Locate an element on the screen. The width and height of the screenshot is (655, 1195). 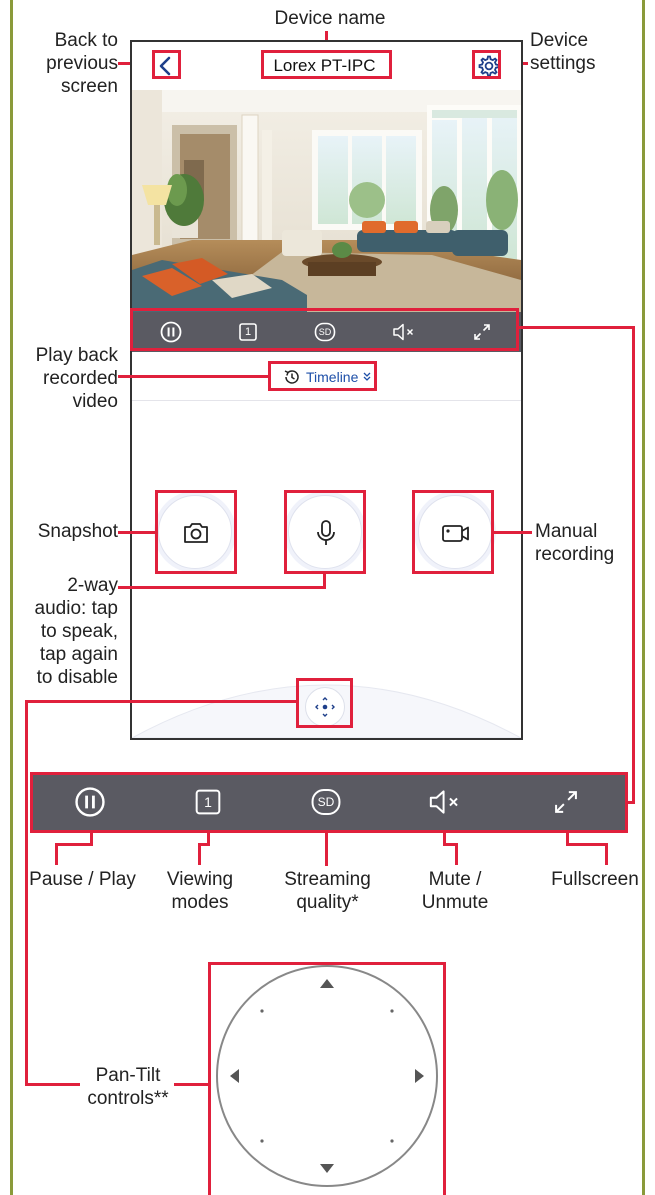
callout-manual-recording: Manual recording is located at coordinates (575, 543).